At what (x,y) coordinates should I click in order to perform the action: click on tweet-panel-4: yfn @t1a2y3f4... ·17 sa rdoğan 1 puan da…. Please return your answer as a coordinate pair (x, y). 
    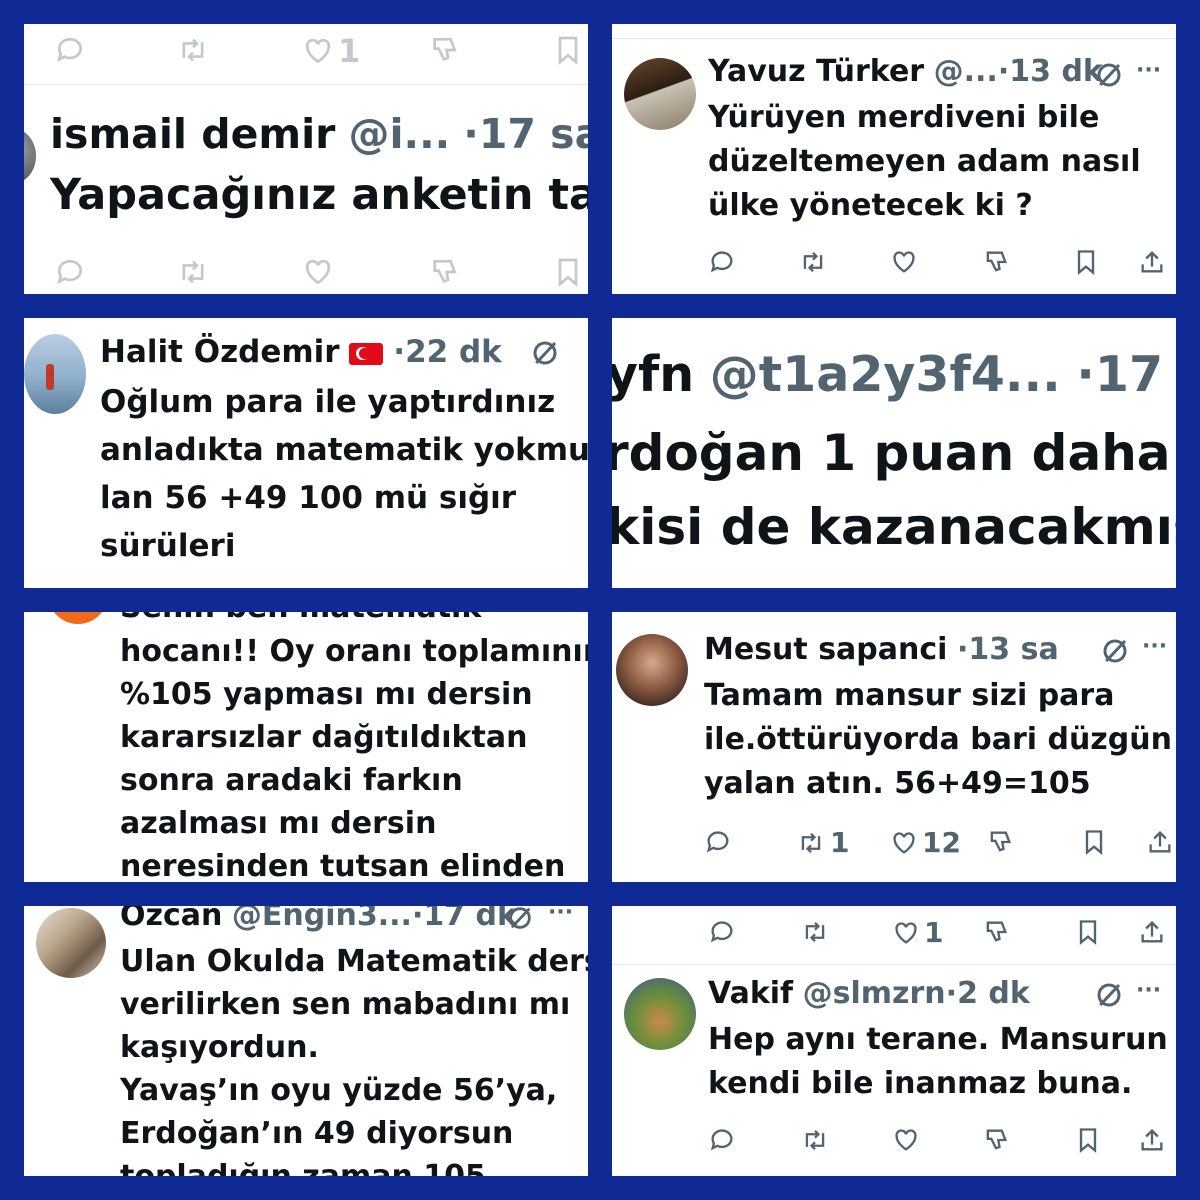
    Looking at the image, I should click on (894, 453).